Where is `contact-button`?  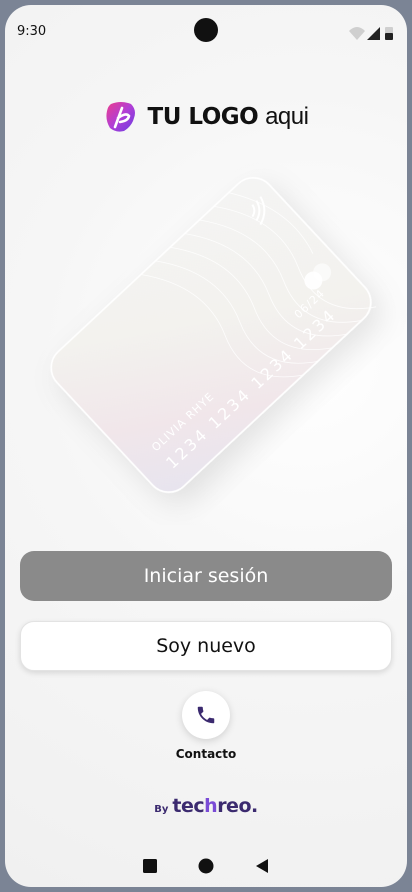
contact-button is located at coordinates (206, 715).